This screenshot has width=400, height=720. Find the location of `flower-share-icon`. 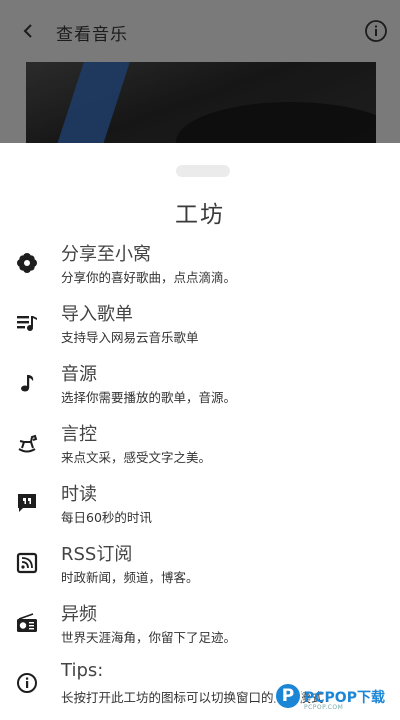

flower-share-icon is located at coordinates (27, 263).